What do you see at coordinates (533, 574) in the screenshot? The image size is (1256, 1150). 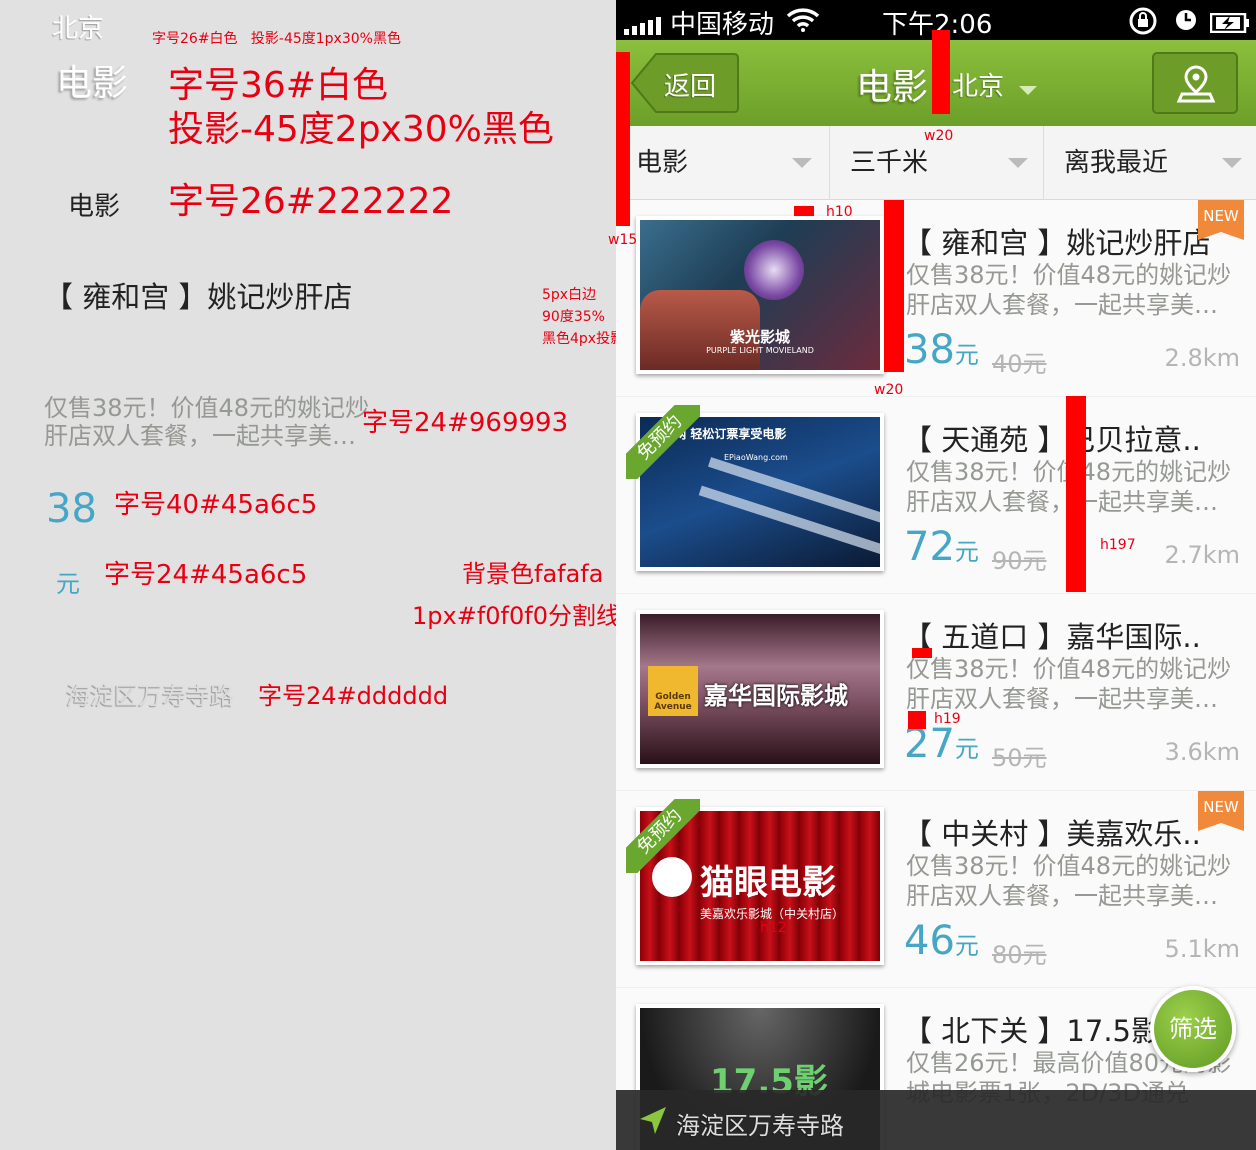 I see `bg-spec: 背景色fafafa` at bounding box center [533, 574].